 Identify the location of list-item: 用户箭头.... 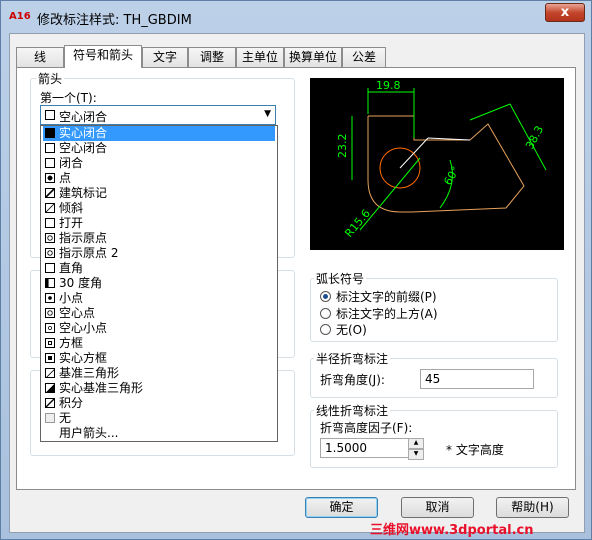
(159, 433).